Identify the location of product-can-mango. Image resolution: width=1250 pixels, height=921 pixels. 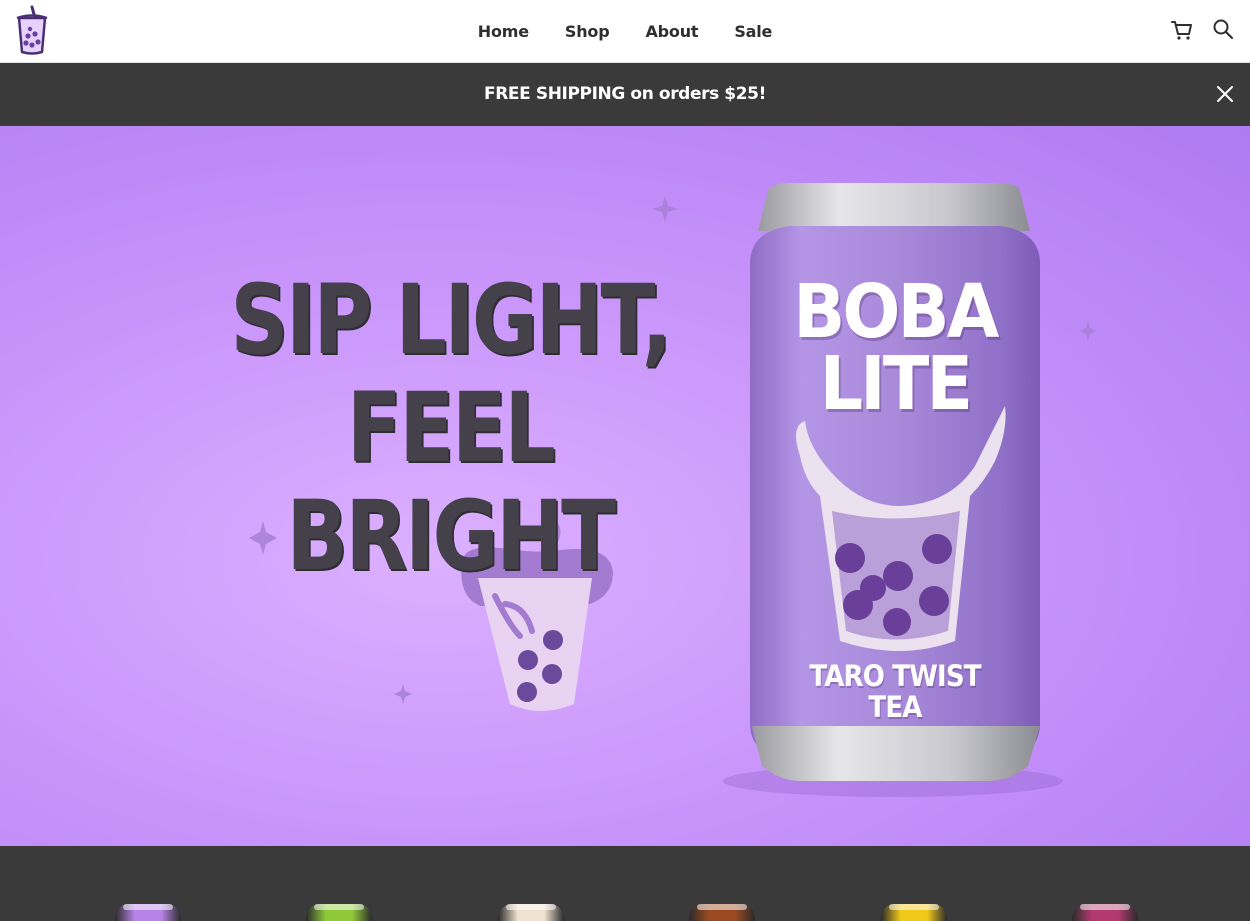
(914, 912).